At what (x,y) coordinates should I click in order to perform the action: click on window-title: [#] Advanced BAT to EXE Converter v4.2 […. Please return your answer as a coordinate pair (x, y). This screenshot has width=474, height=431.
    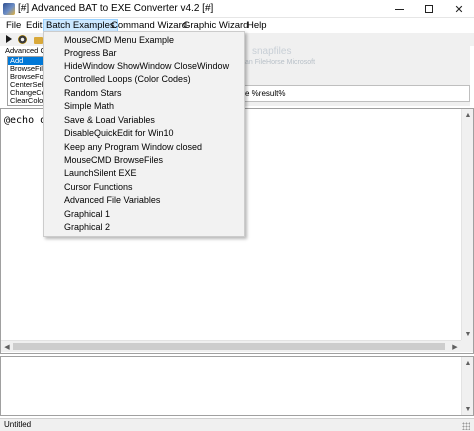
    Looking at the image, I should click on (116, 8).